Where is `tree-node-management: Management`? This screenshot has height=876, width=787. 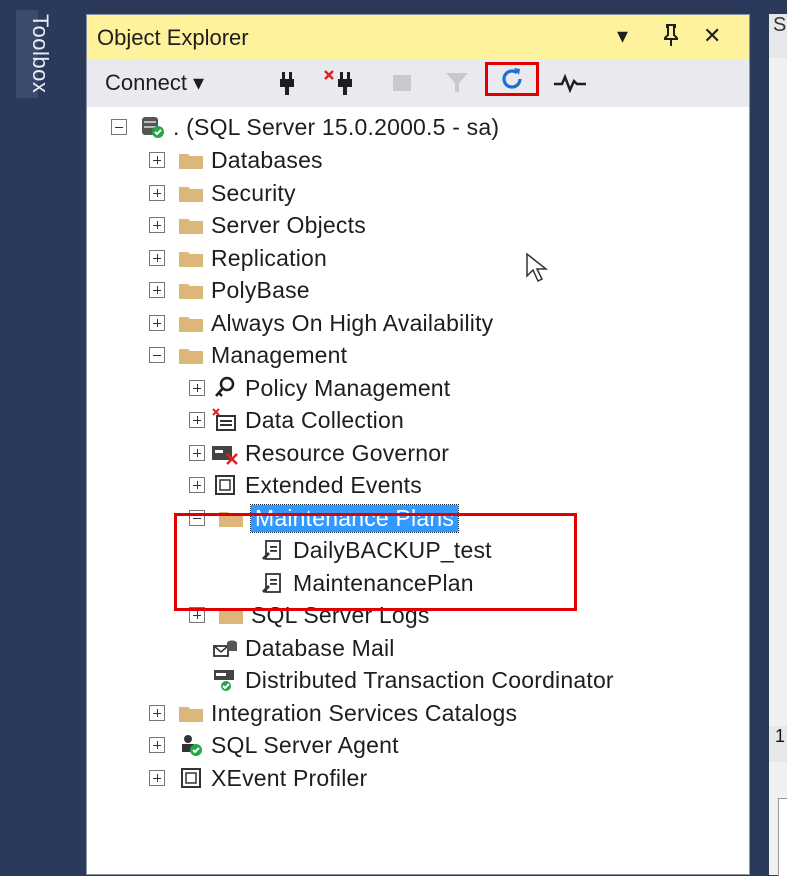 tree-node-management: Management is located at coordinates (248, 355).